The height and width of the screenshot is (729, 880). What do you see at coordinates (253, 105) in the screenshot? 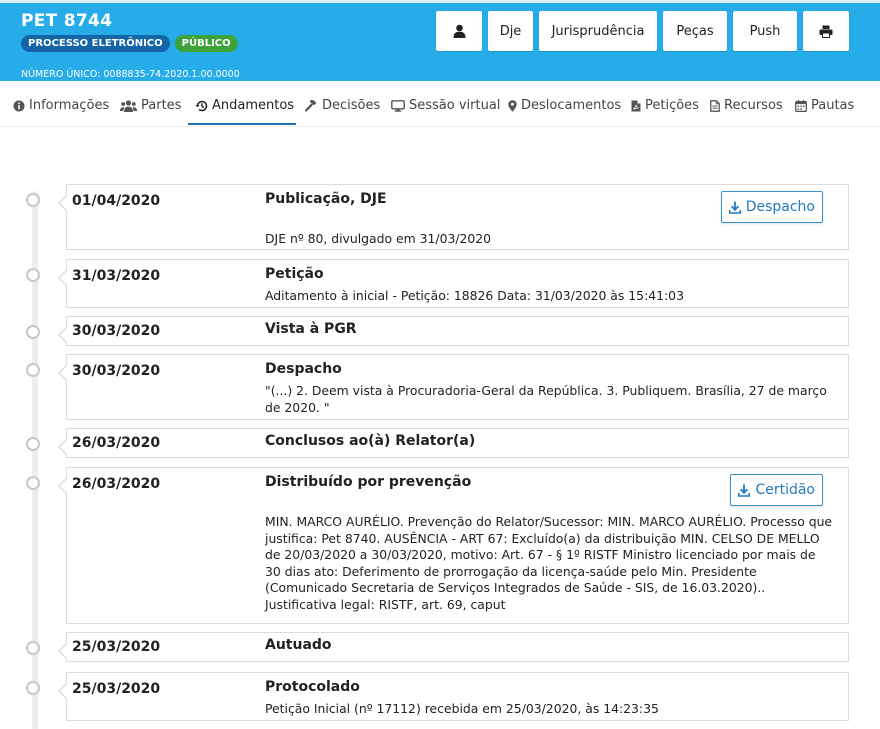
I see `tab-label: Andamentos` at bounding box center [253, 105].